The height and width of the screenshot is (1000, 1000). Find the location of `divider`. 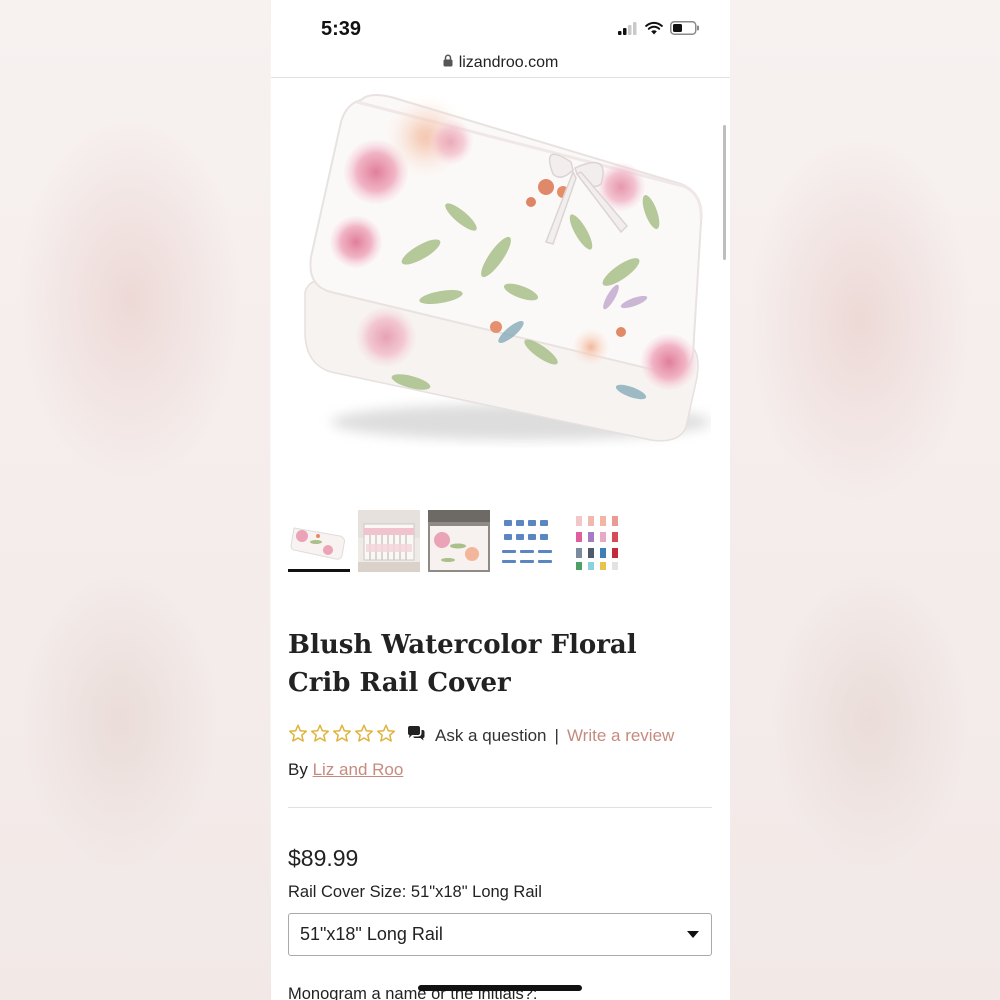

divider is located at coordinates (500, 807).